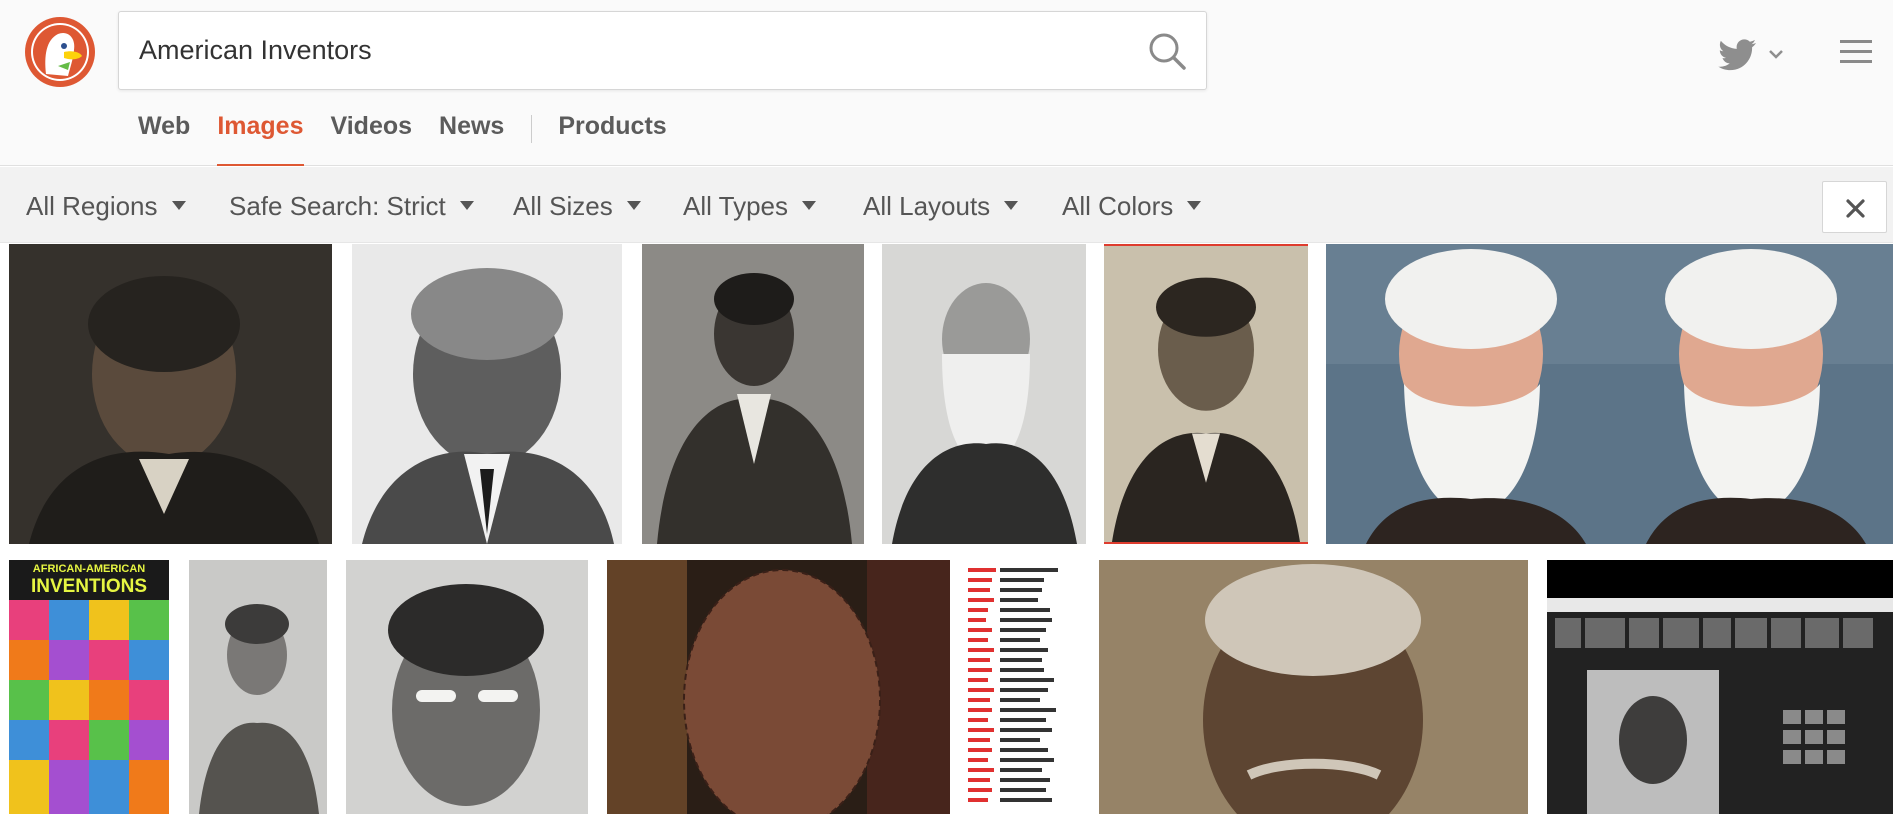  I want to click on filter-colors: All Colors, so click(1132, 206).